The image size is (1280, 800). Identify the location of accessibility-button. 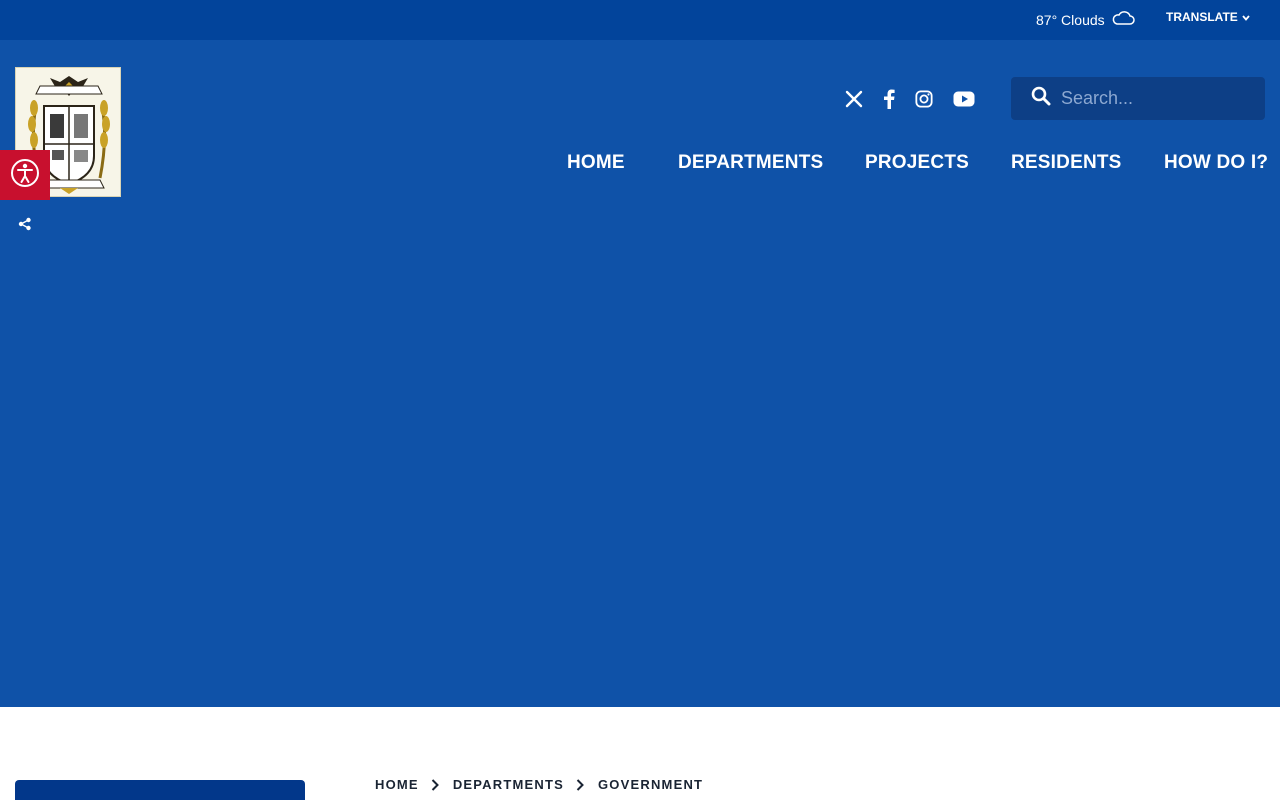
(25, 175).